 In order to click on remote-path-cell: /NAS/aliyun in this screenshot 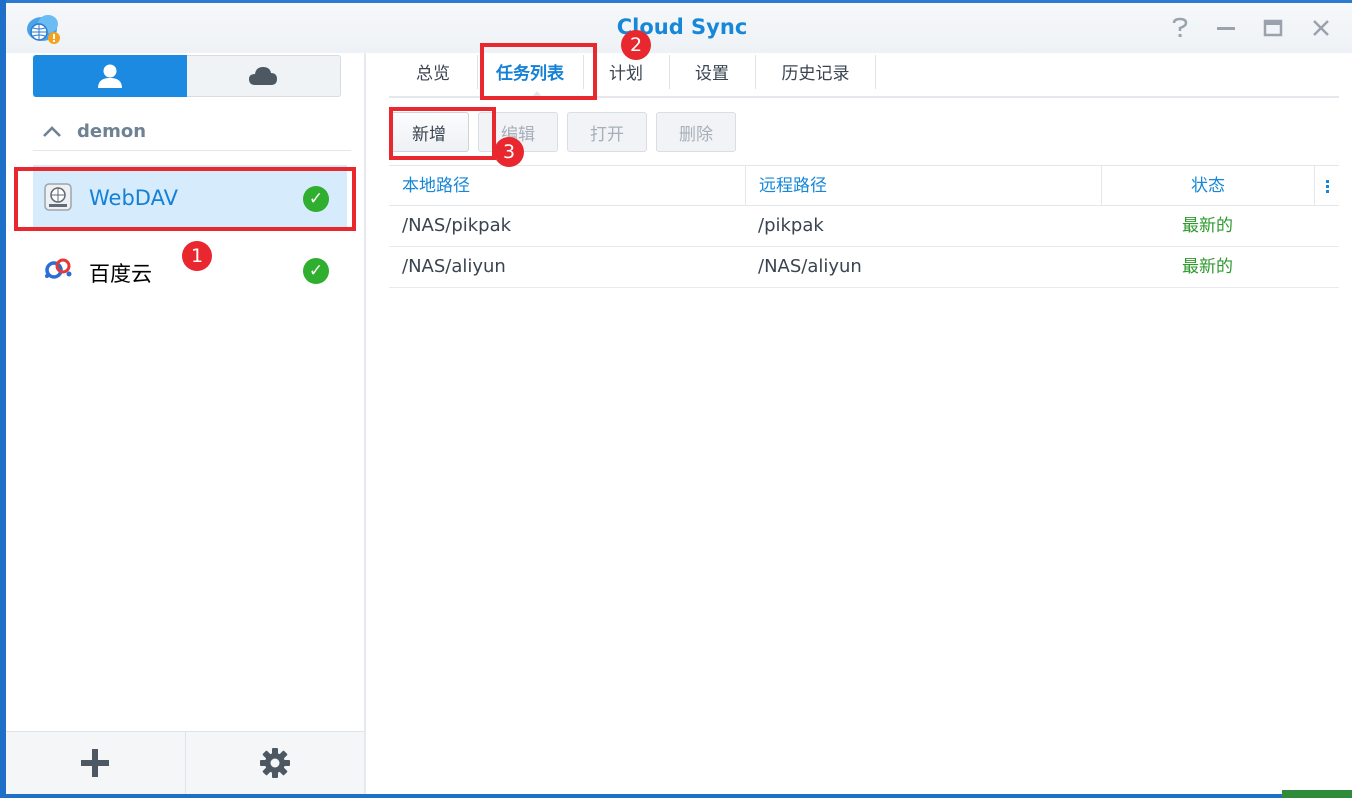, I will do `click(810, 266)`.